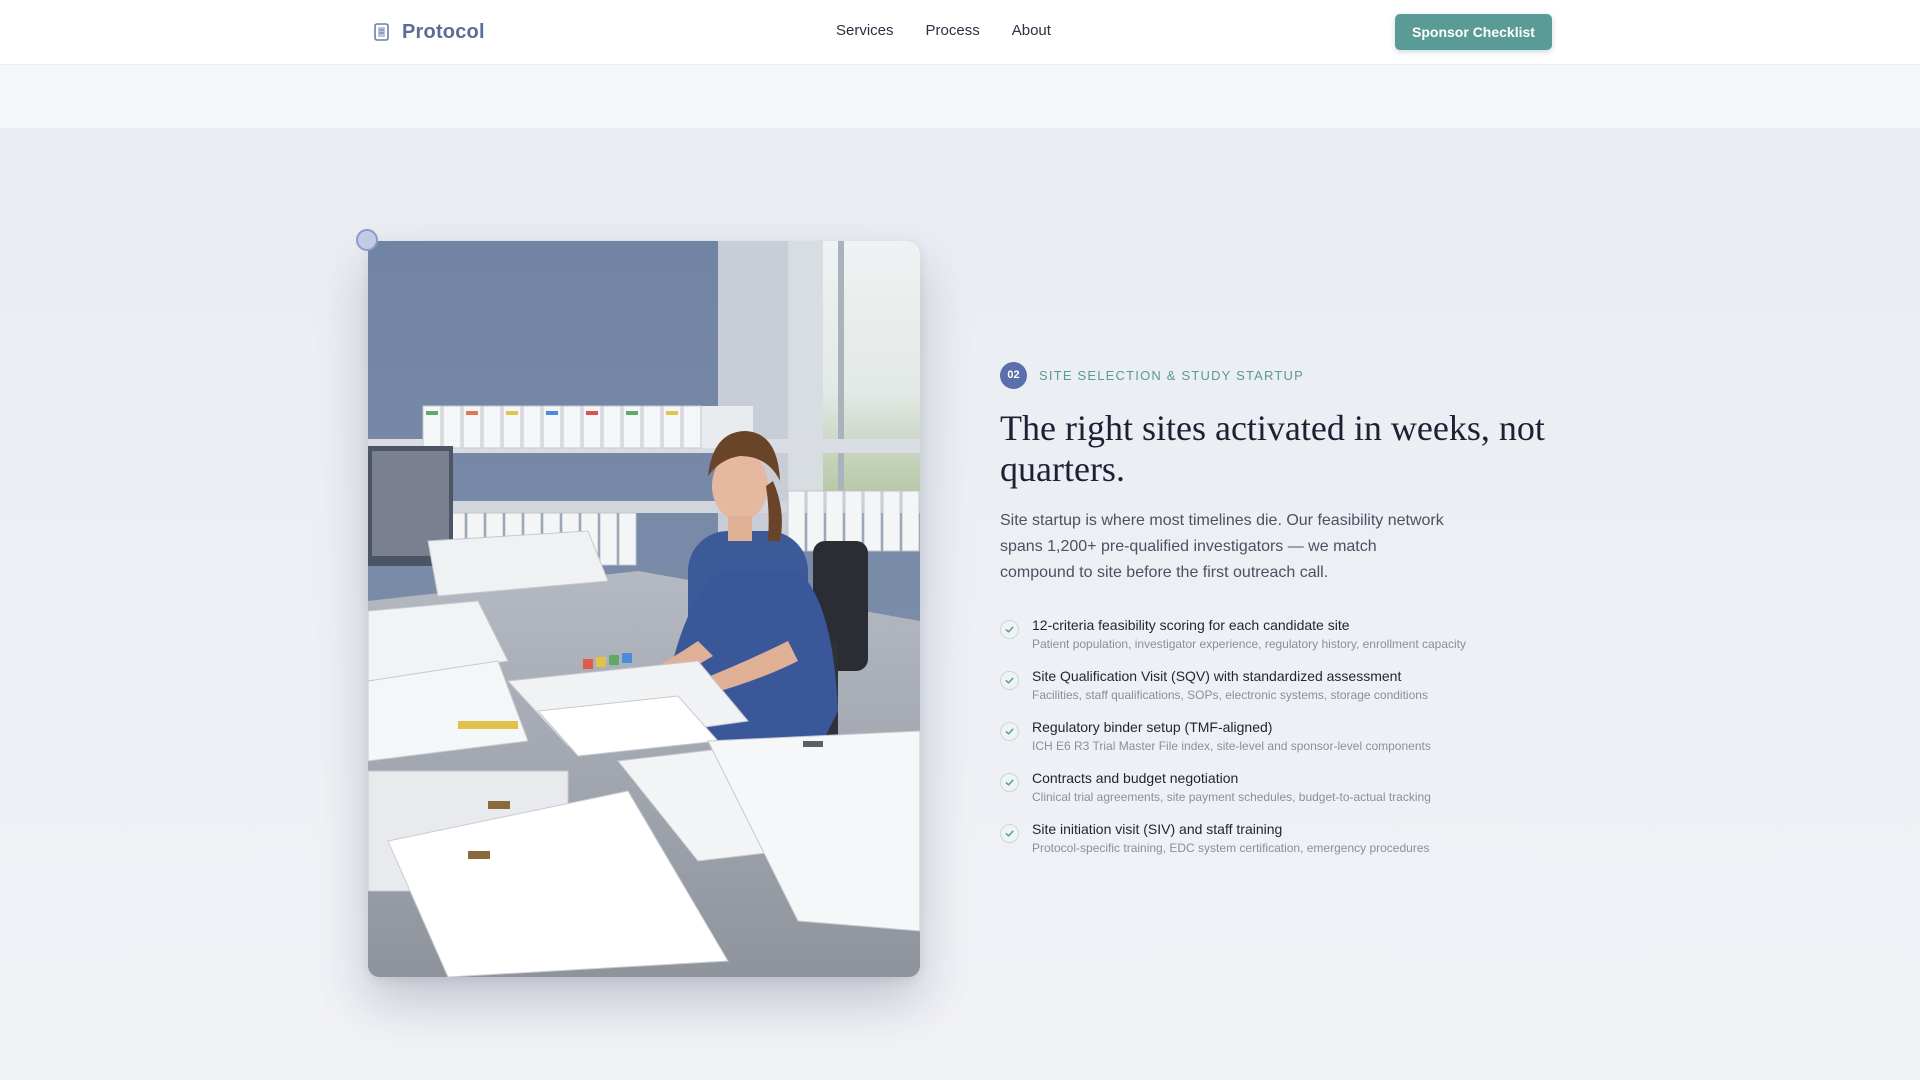 The width and height of the screenshot is (1920, 1080). I want to click on section-eyebrow: 02 SITE SELECTION & STUDY STARTUP, so click(1280, 375).